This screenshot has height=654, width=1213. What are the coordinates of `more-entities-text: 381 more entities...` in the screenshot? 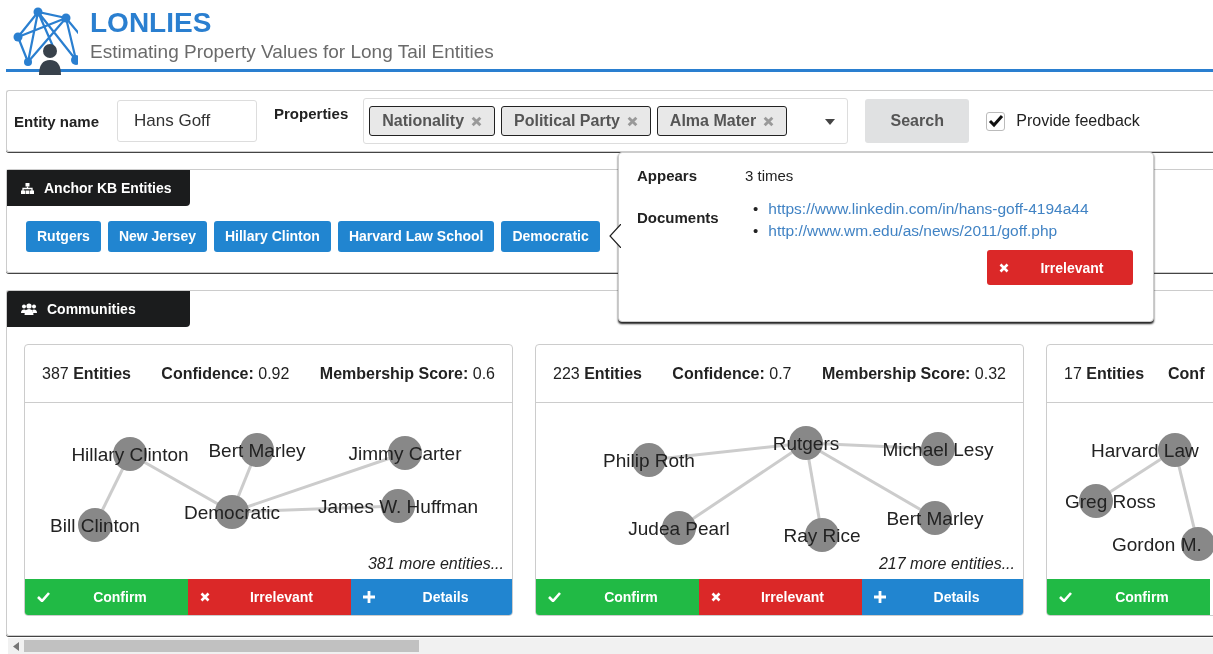 It's located at (435, 564).